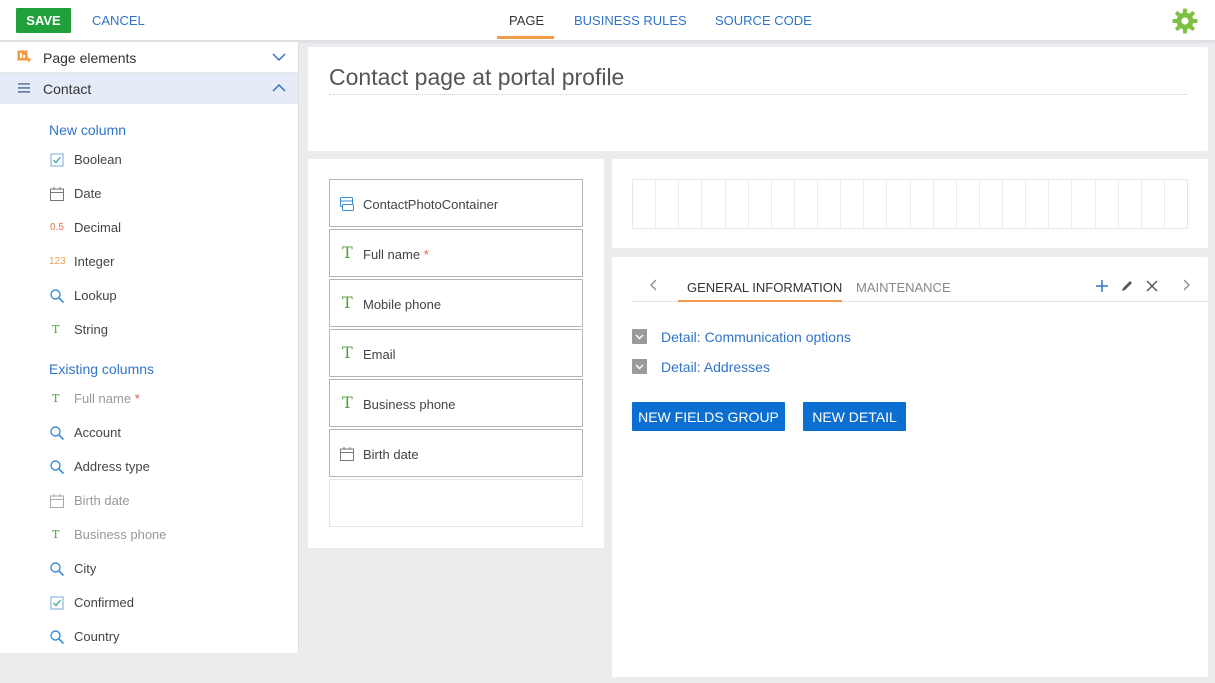 This screenshot has width=1215, height=683. Describe the element at coordinates (1186, 285) in the screenshot. I see `chevron-right-icon` at that location.